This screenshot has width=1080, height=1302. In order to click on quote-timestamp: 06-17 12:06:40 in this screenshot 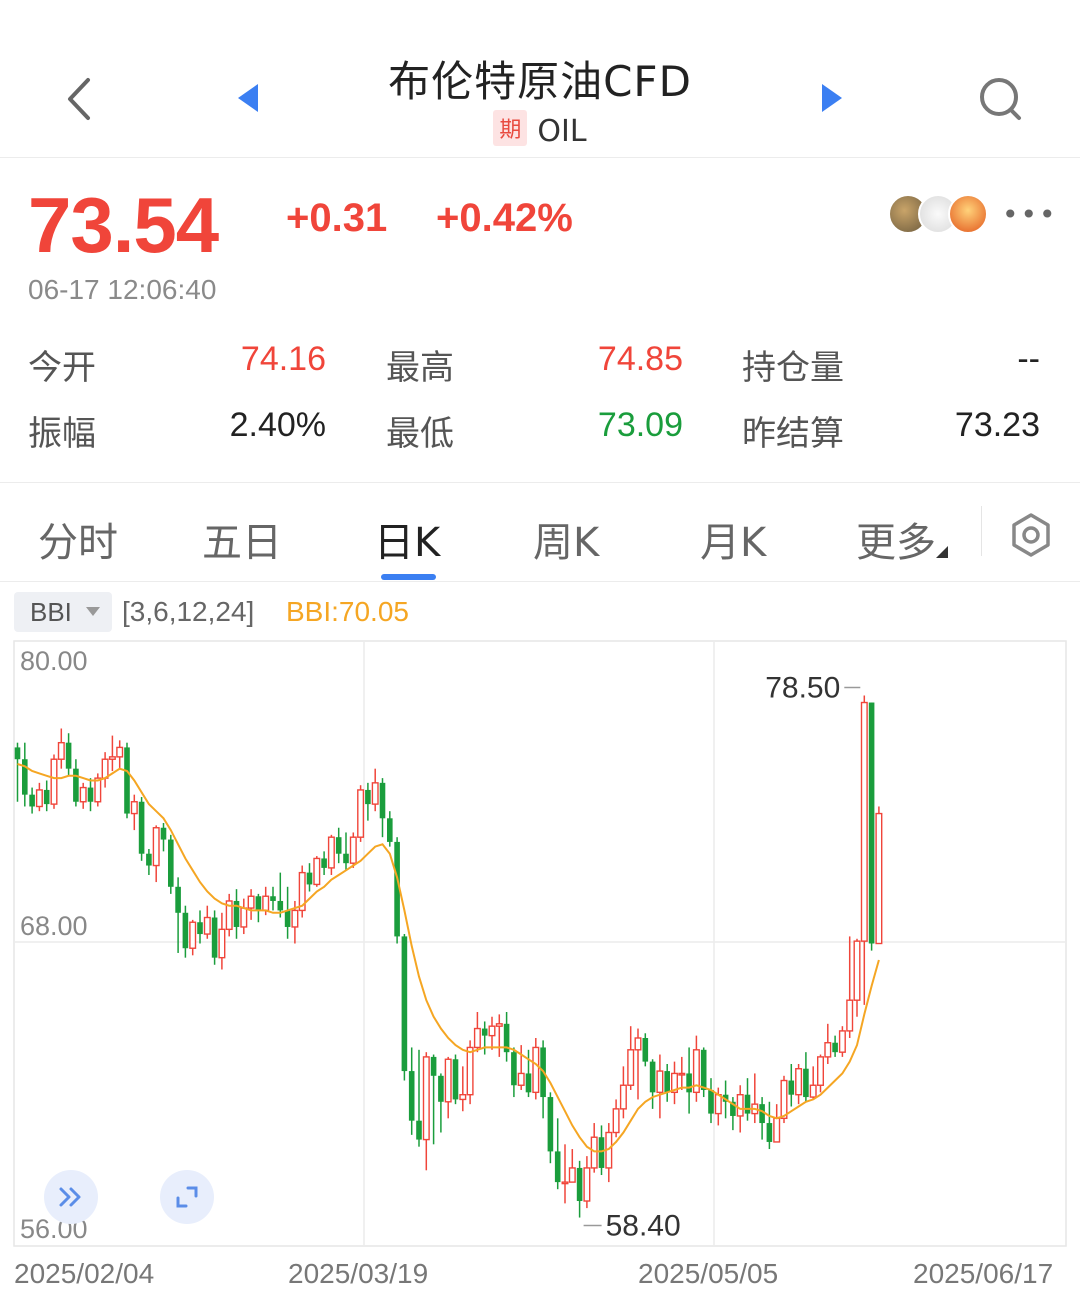, I will do `click(122, 289)`.